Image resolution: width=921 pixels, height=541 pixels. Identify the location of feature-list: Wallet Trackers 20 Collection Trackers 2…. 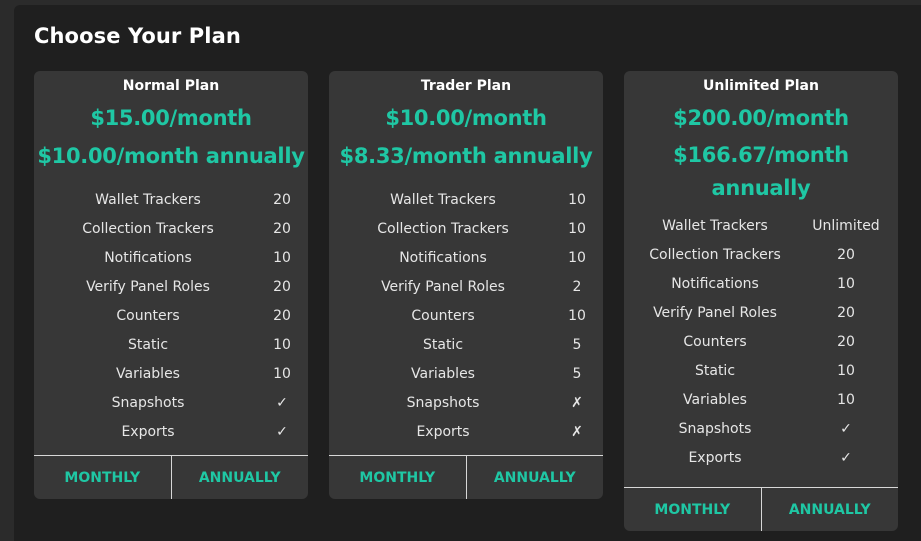
(171, 316).